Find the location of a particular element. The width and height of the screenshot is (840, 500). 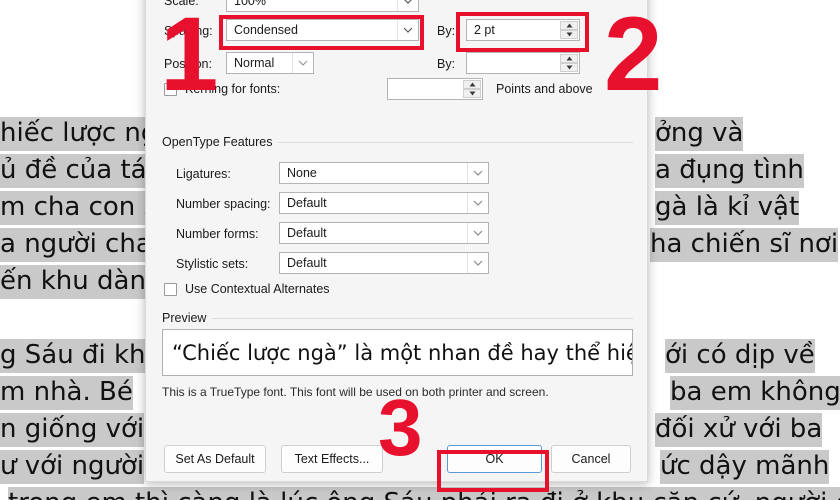

stylistic-sets-combo: Default is located at coordinates (384, 263).